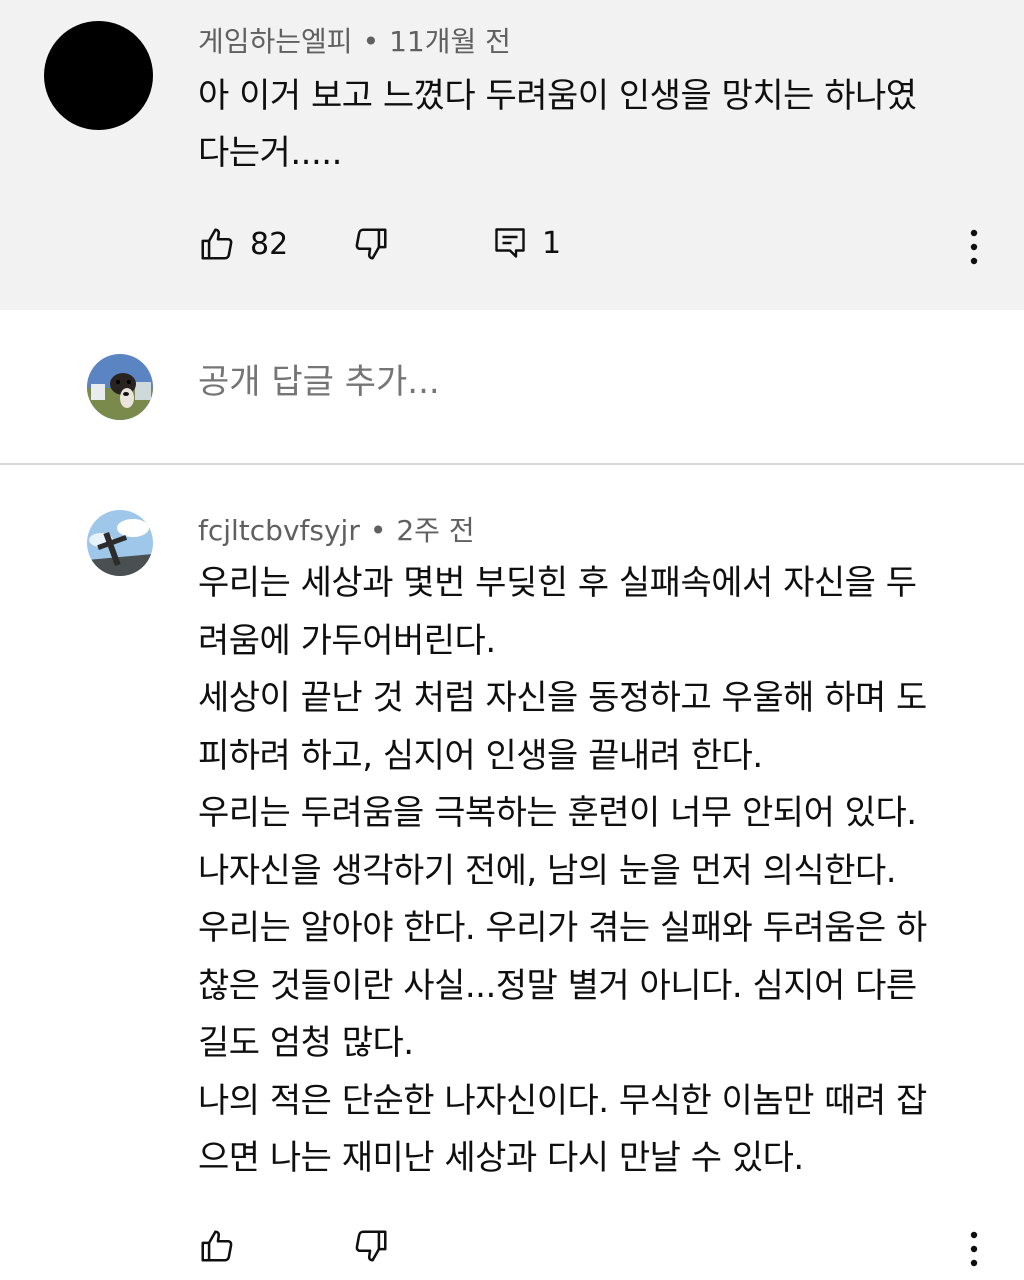 The height and width of the screenshot is (1280, 1024). I want to click on reply-input-row, so click(512, 386).